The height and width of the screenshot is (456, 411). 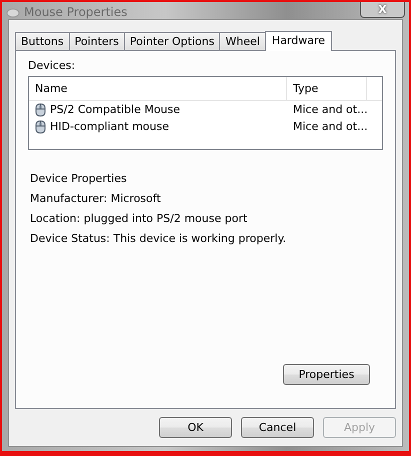 I want to click on property-text: Location: plugged into PS/2 mouse port, so click(x=139, y=219).